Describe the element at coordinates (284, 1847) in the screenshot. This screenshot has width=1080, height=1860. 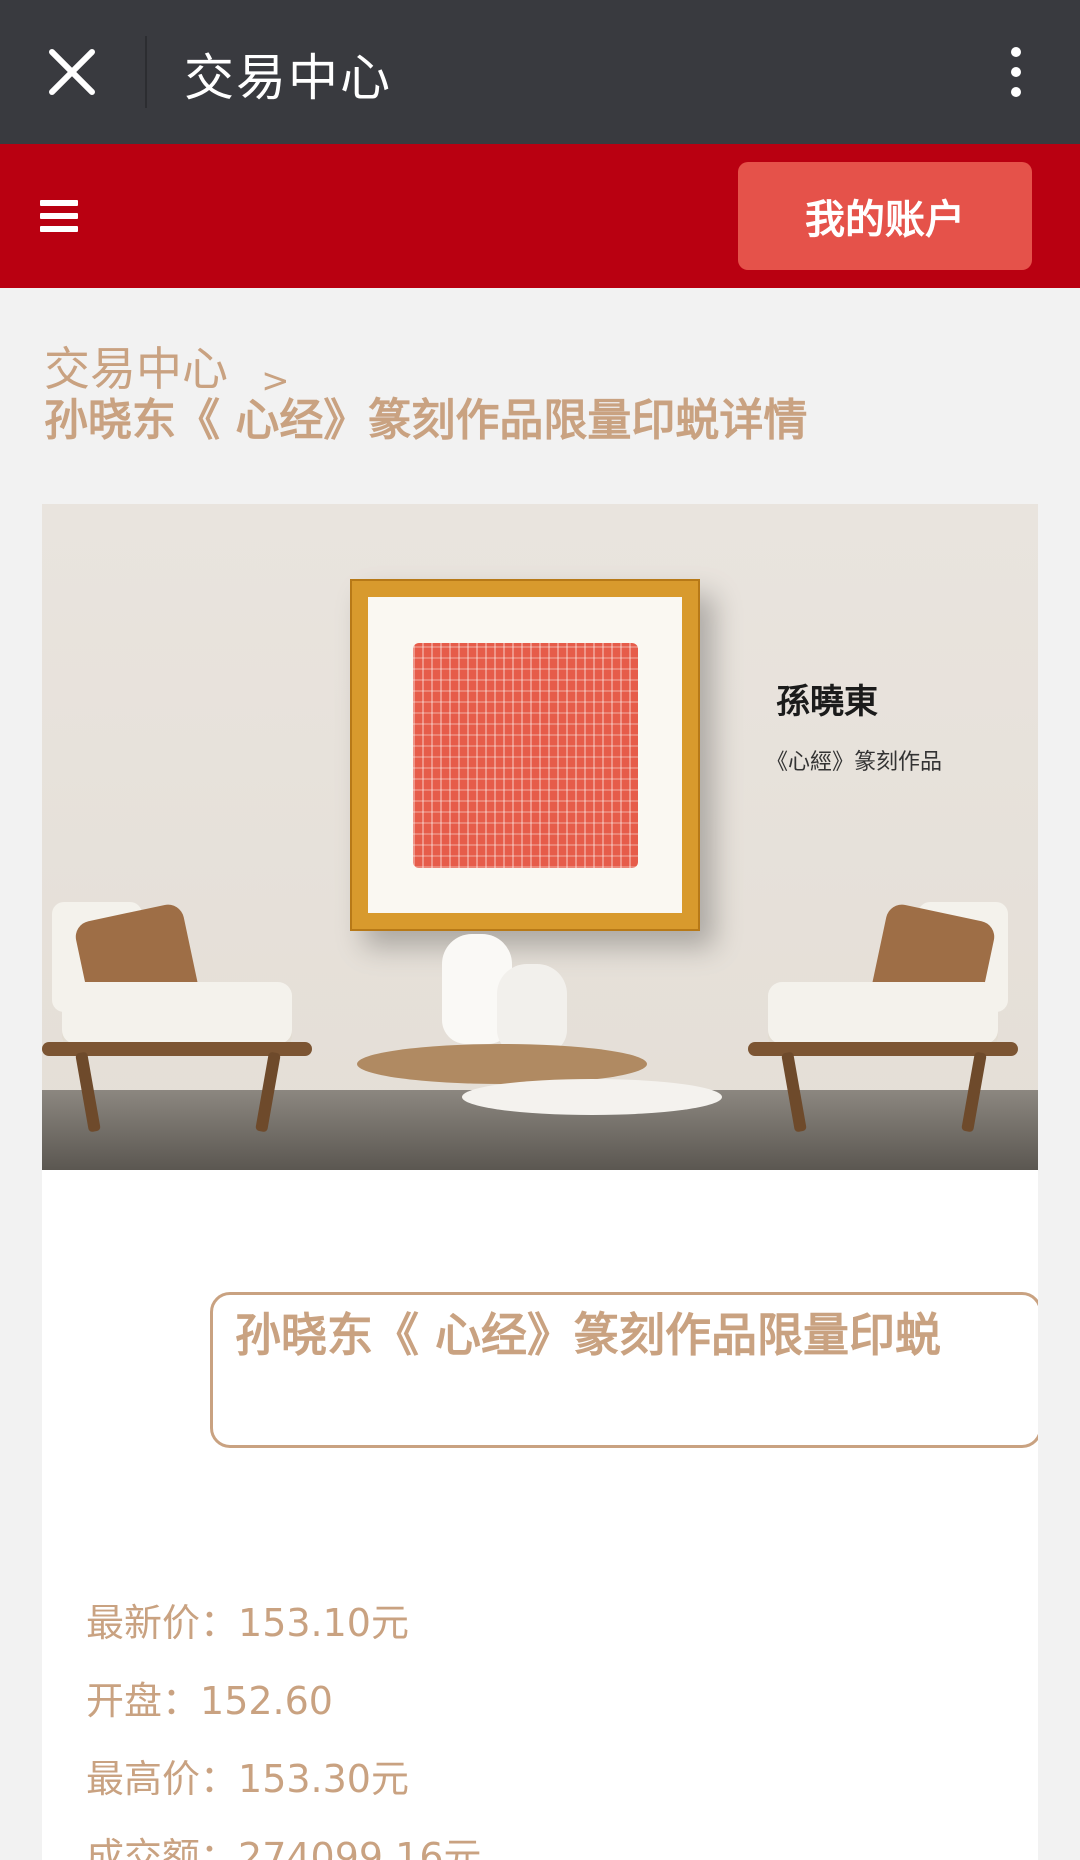
I see `stat-turnover: 成交额：274099.16元` at that location.